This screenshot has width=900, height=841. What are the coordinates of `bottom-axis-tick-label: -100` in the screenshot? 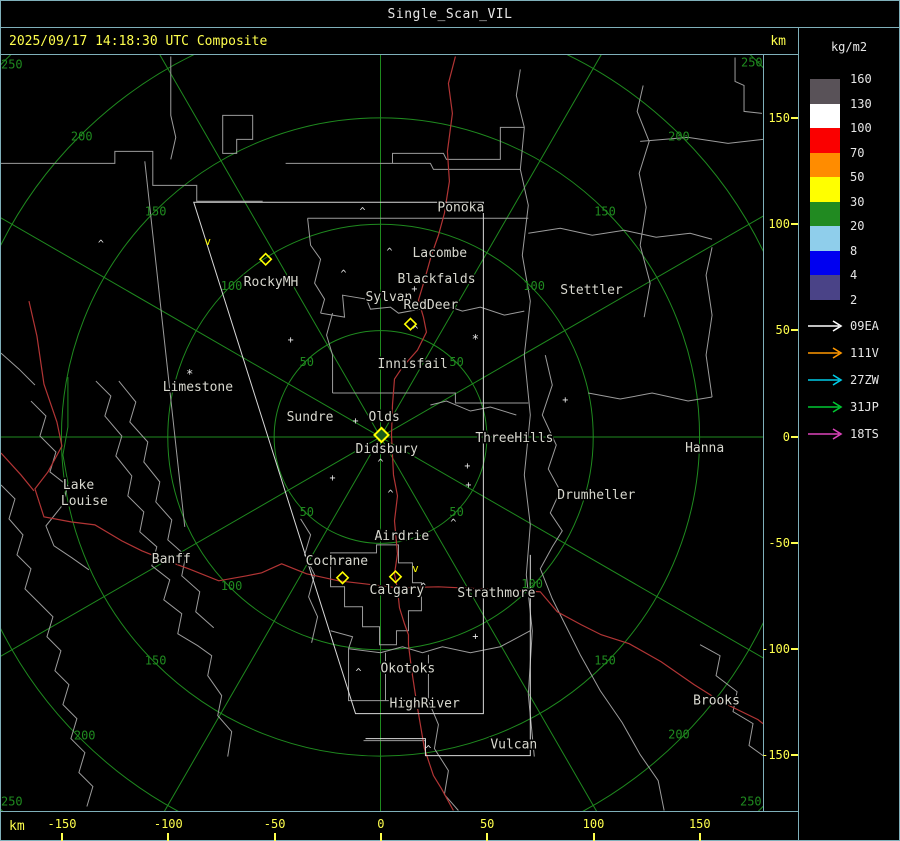 It's located at (168, 824).